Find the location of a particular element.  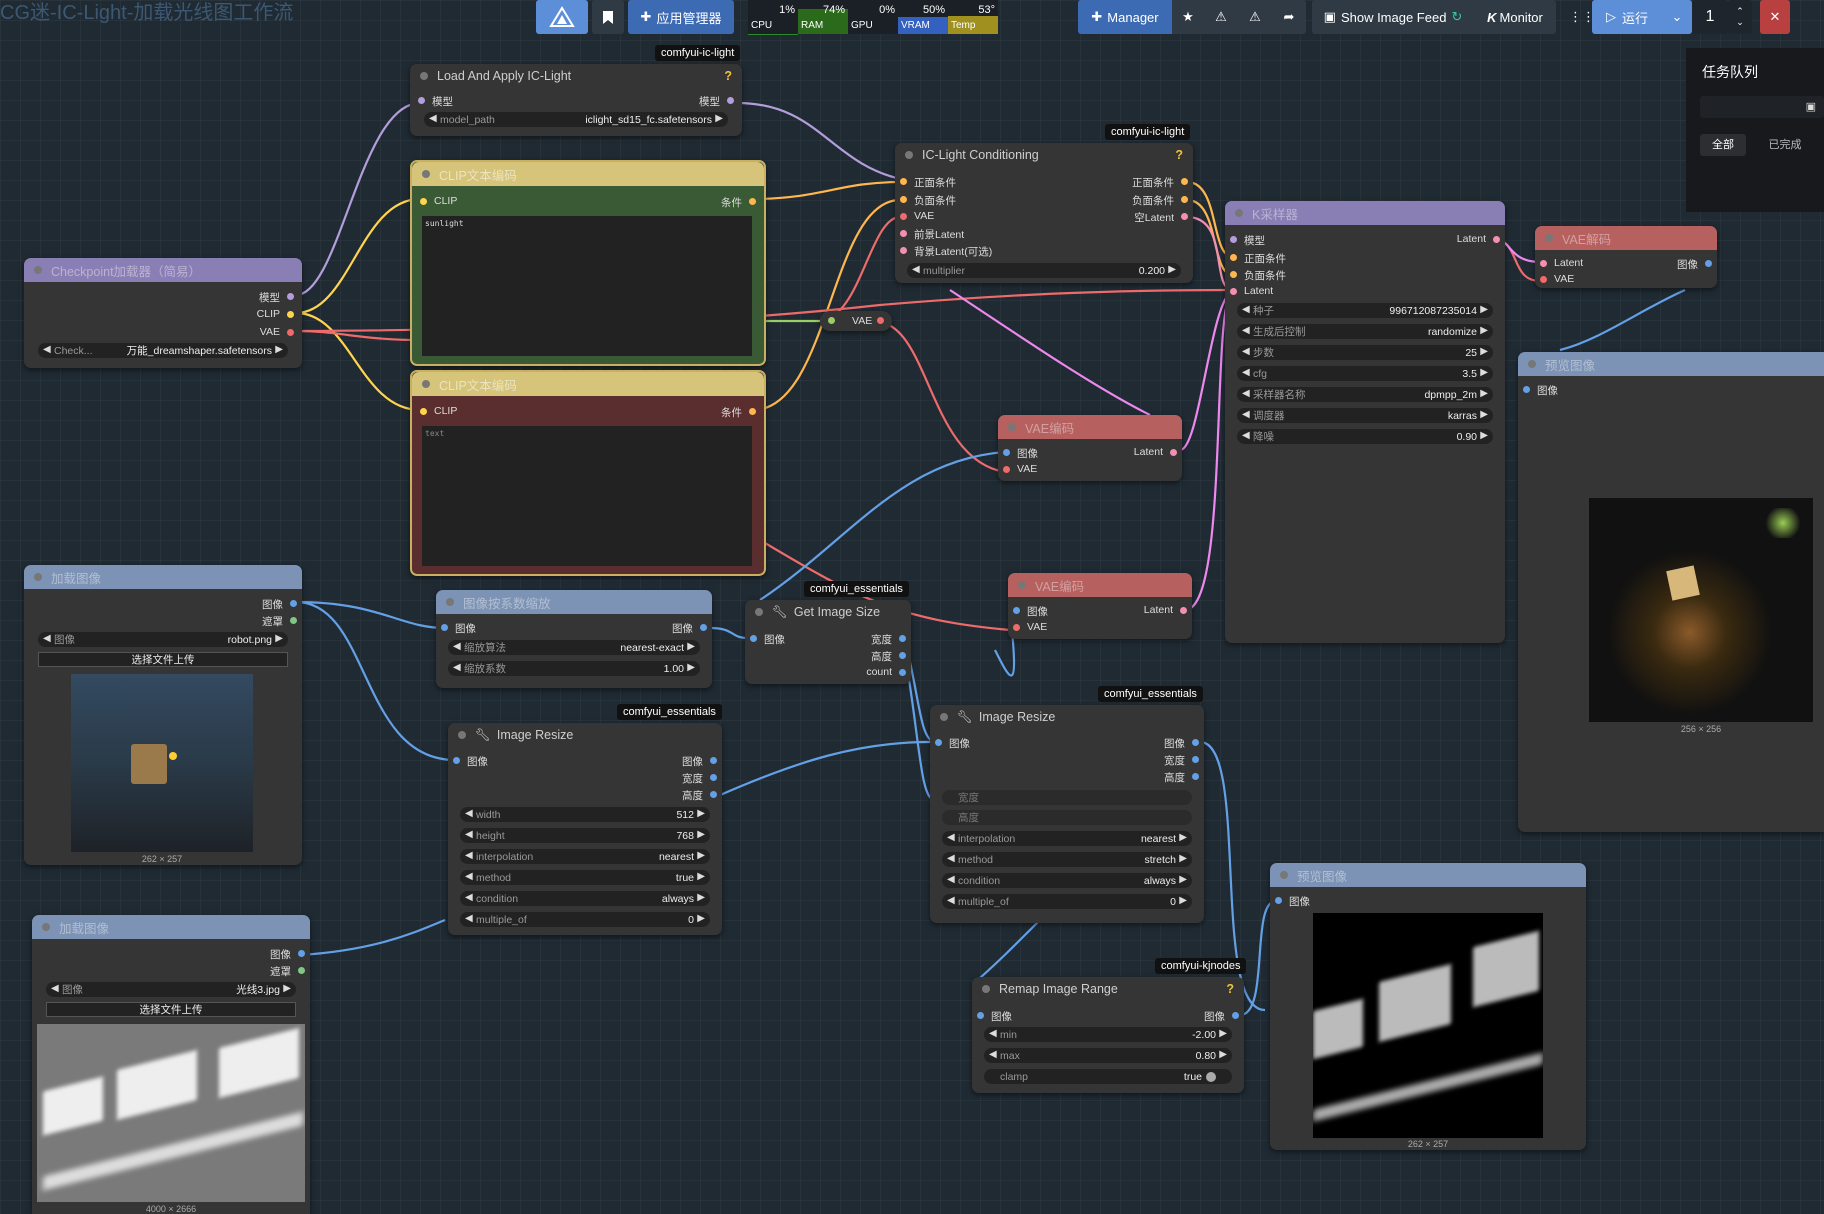

node-clip-text-negative: CLIP文本编码 CLIP 条件 text is located at coordinates (588, 473).